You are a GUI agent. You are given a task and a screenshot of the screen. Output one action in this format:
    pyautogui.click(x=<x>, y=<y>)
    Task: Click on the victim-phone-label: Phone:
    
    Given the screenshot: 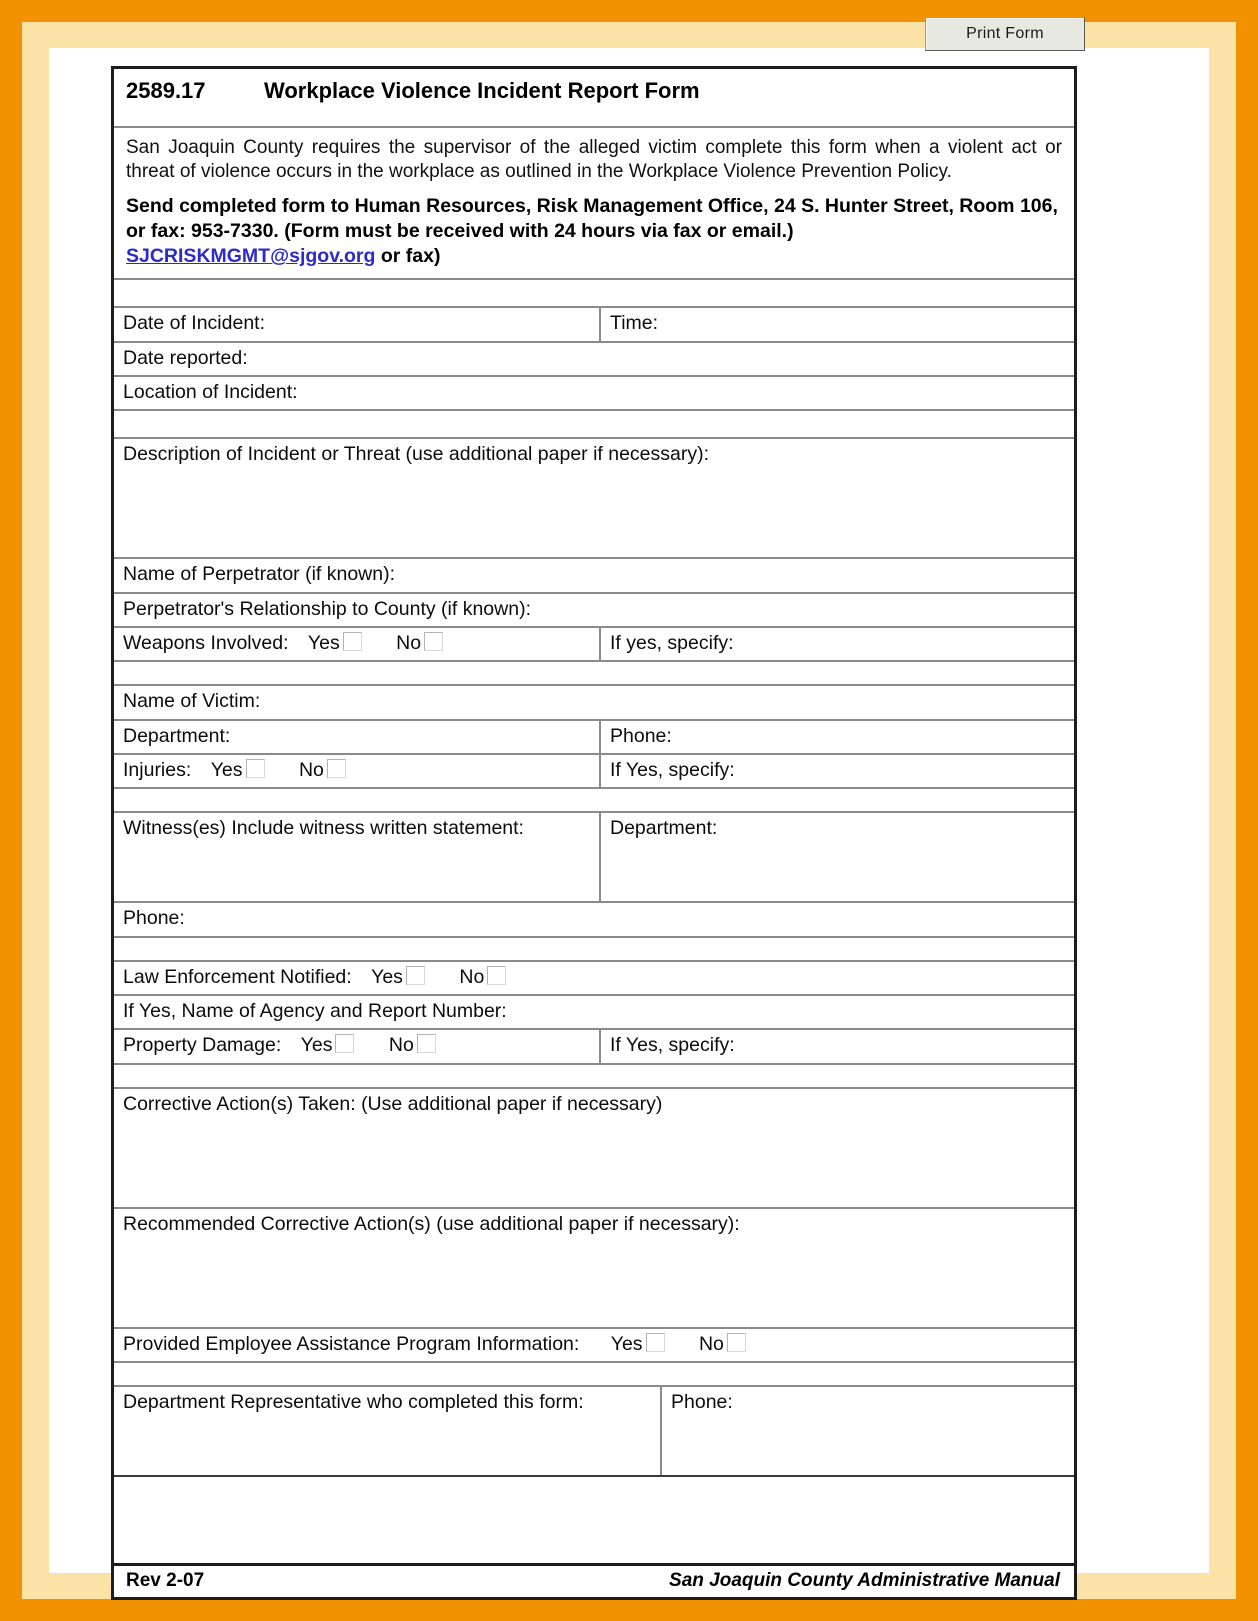 What is the action you would take?
    pyautogui.click(x=641, y=735)
    